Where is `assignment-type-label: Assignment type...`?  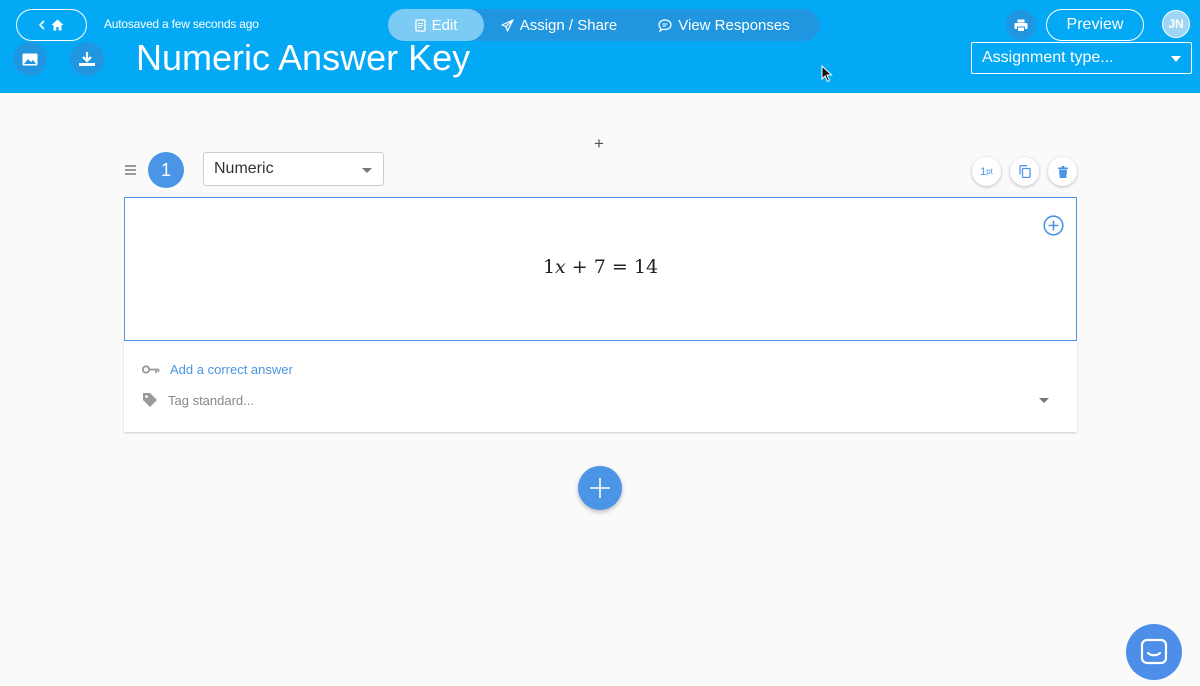
assignment-type-label: Assignment type... is located at coordinates (1048, 57).